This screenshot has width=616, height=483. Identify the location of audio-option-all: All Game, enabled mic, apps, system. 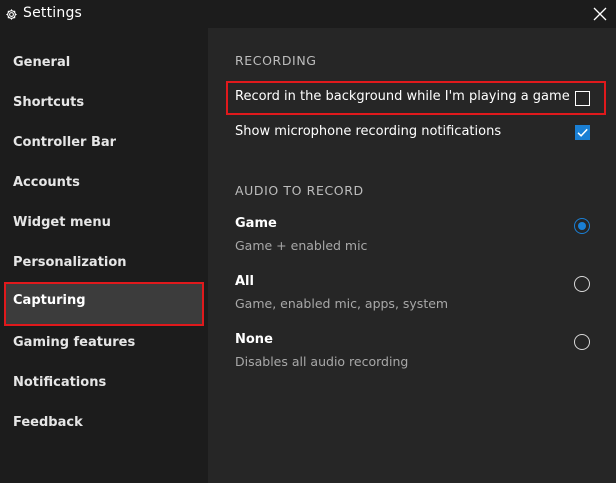
(416, 299).